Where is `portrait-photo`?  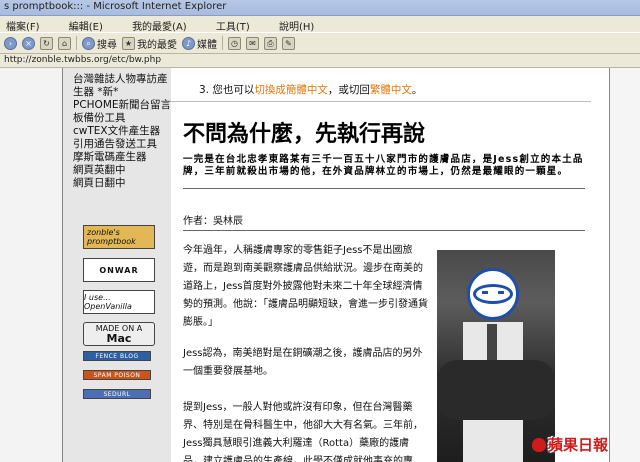
portrait-photo is located at coordinates (496, 356).